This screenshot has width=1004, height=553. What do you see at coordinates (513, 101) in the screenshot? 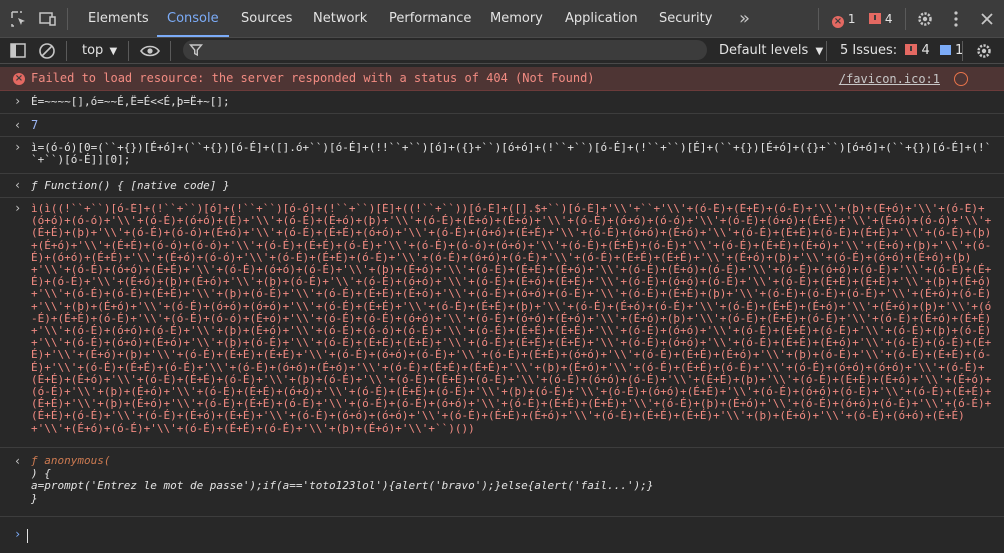
I see `input-code: É=~~~~[],ó=~~É,Ë=É<<É,þ=Ë+~[];` at bounding box center [513, 101].